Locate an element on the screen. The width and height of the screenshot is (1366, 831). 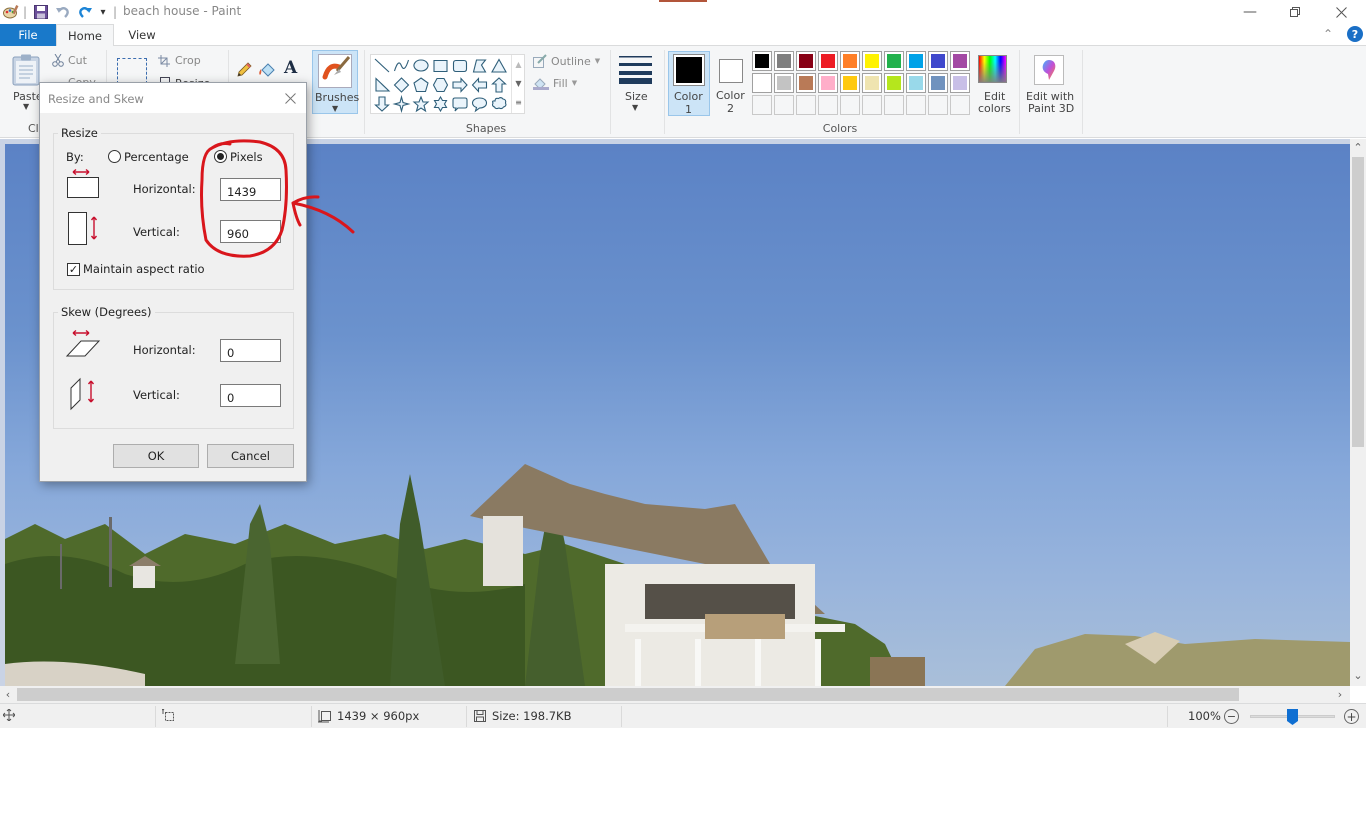
tab-file: File is located at coordinates (28, 35).